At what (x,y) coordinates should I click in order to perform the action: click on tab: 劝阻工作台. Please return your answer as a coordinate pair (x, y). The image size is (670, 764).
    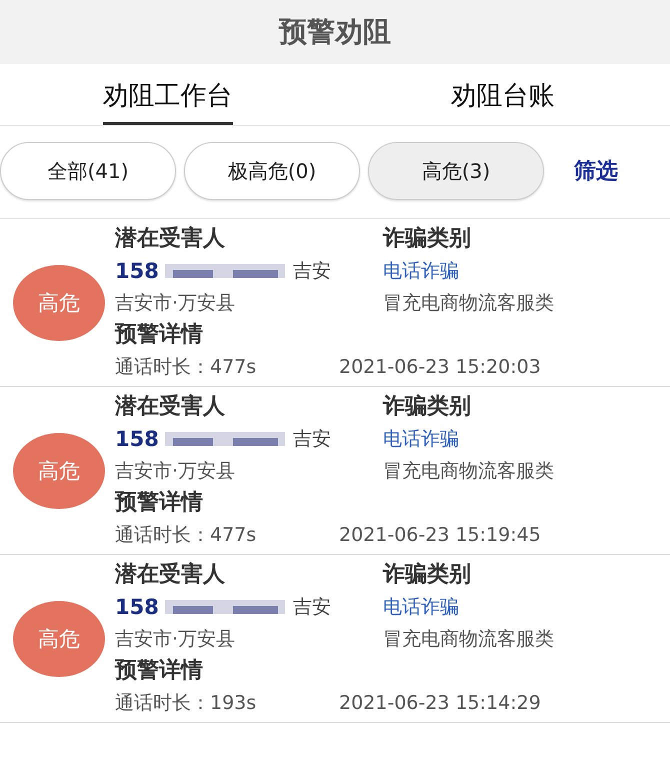
    Looking at the image, I should click on (167, 94).